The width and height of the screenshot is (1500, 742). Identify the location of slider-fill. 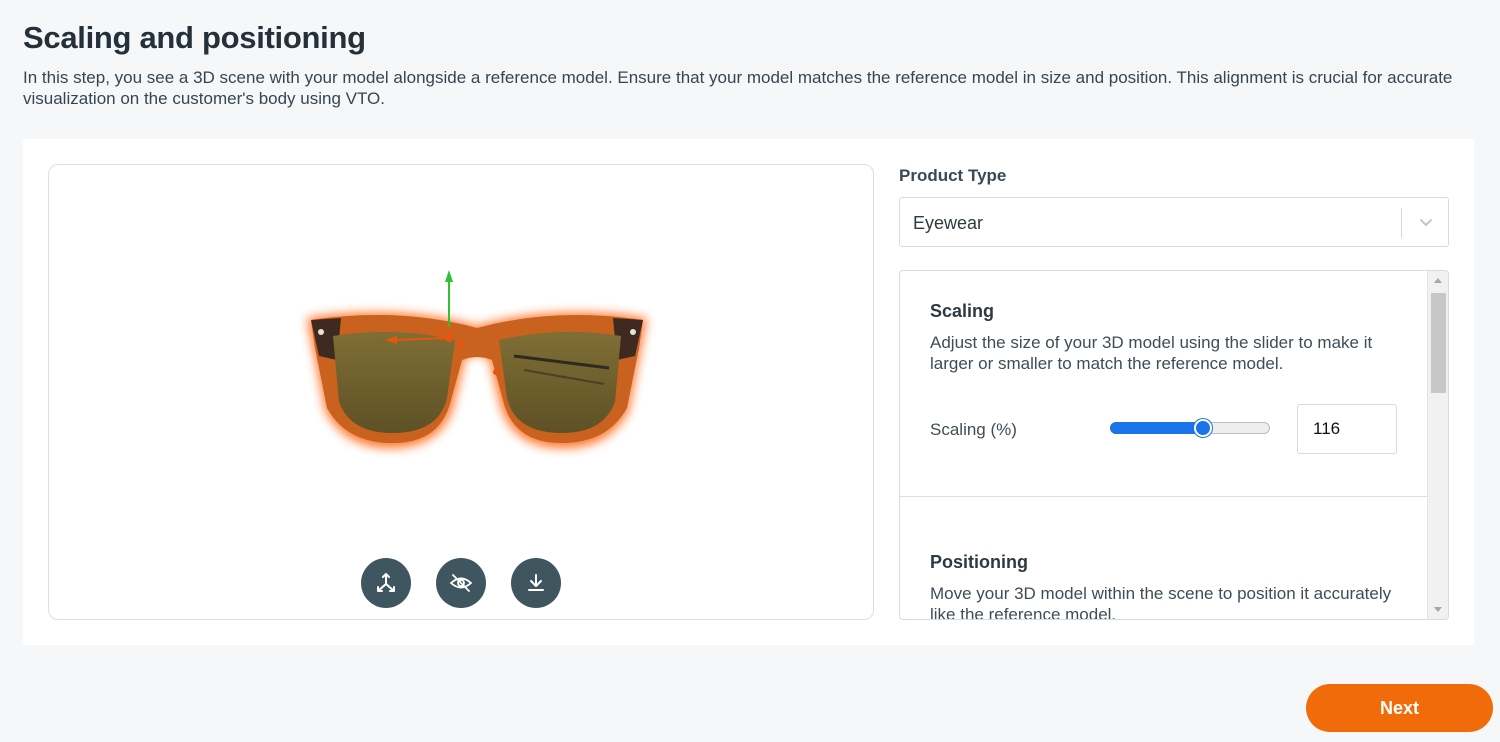
(1156, 428).